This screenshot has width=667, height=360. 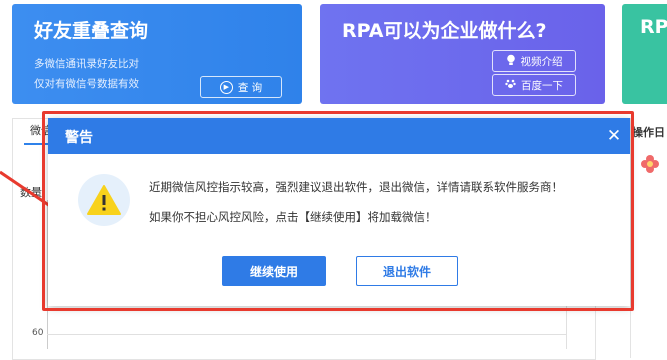 What do you see at coordinates (91, 31) in the screenshot?
I see `friend-overlap-title: 好友重叠查询` at bounding box center [91, 31].